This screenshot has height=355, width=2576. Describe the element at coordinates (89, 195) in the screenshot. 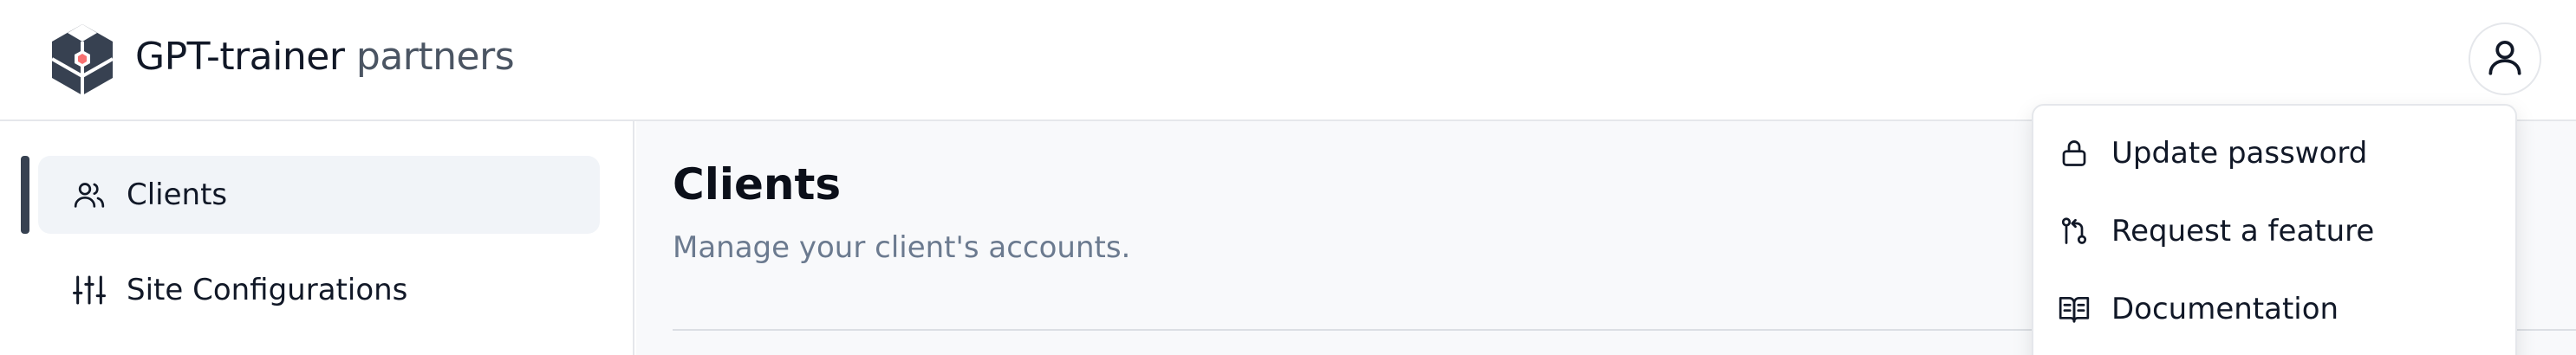

I see `users-icon` at that location.